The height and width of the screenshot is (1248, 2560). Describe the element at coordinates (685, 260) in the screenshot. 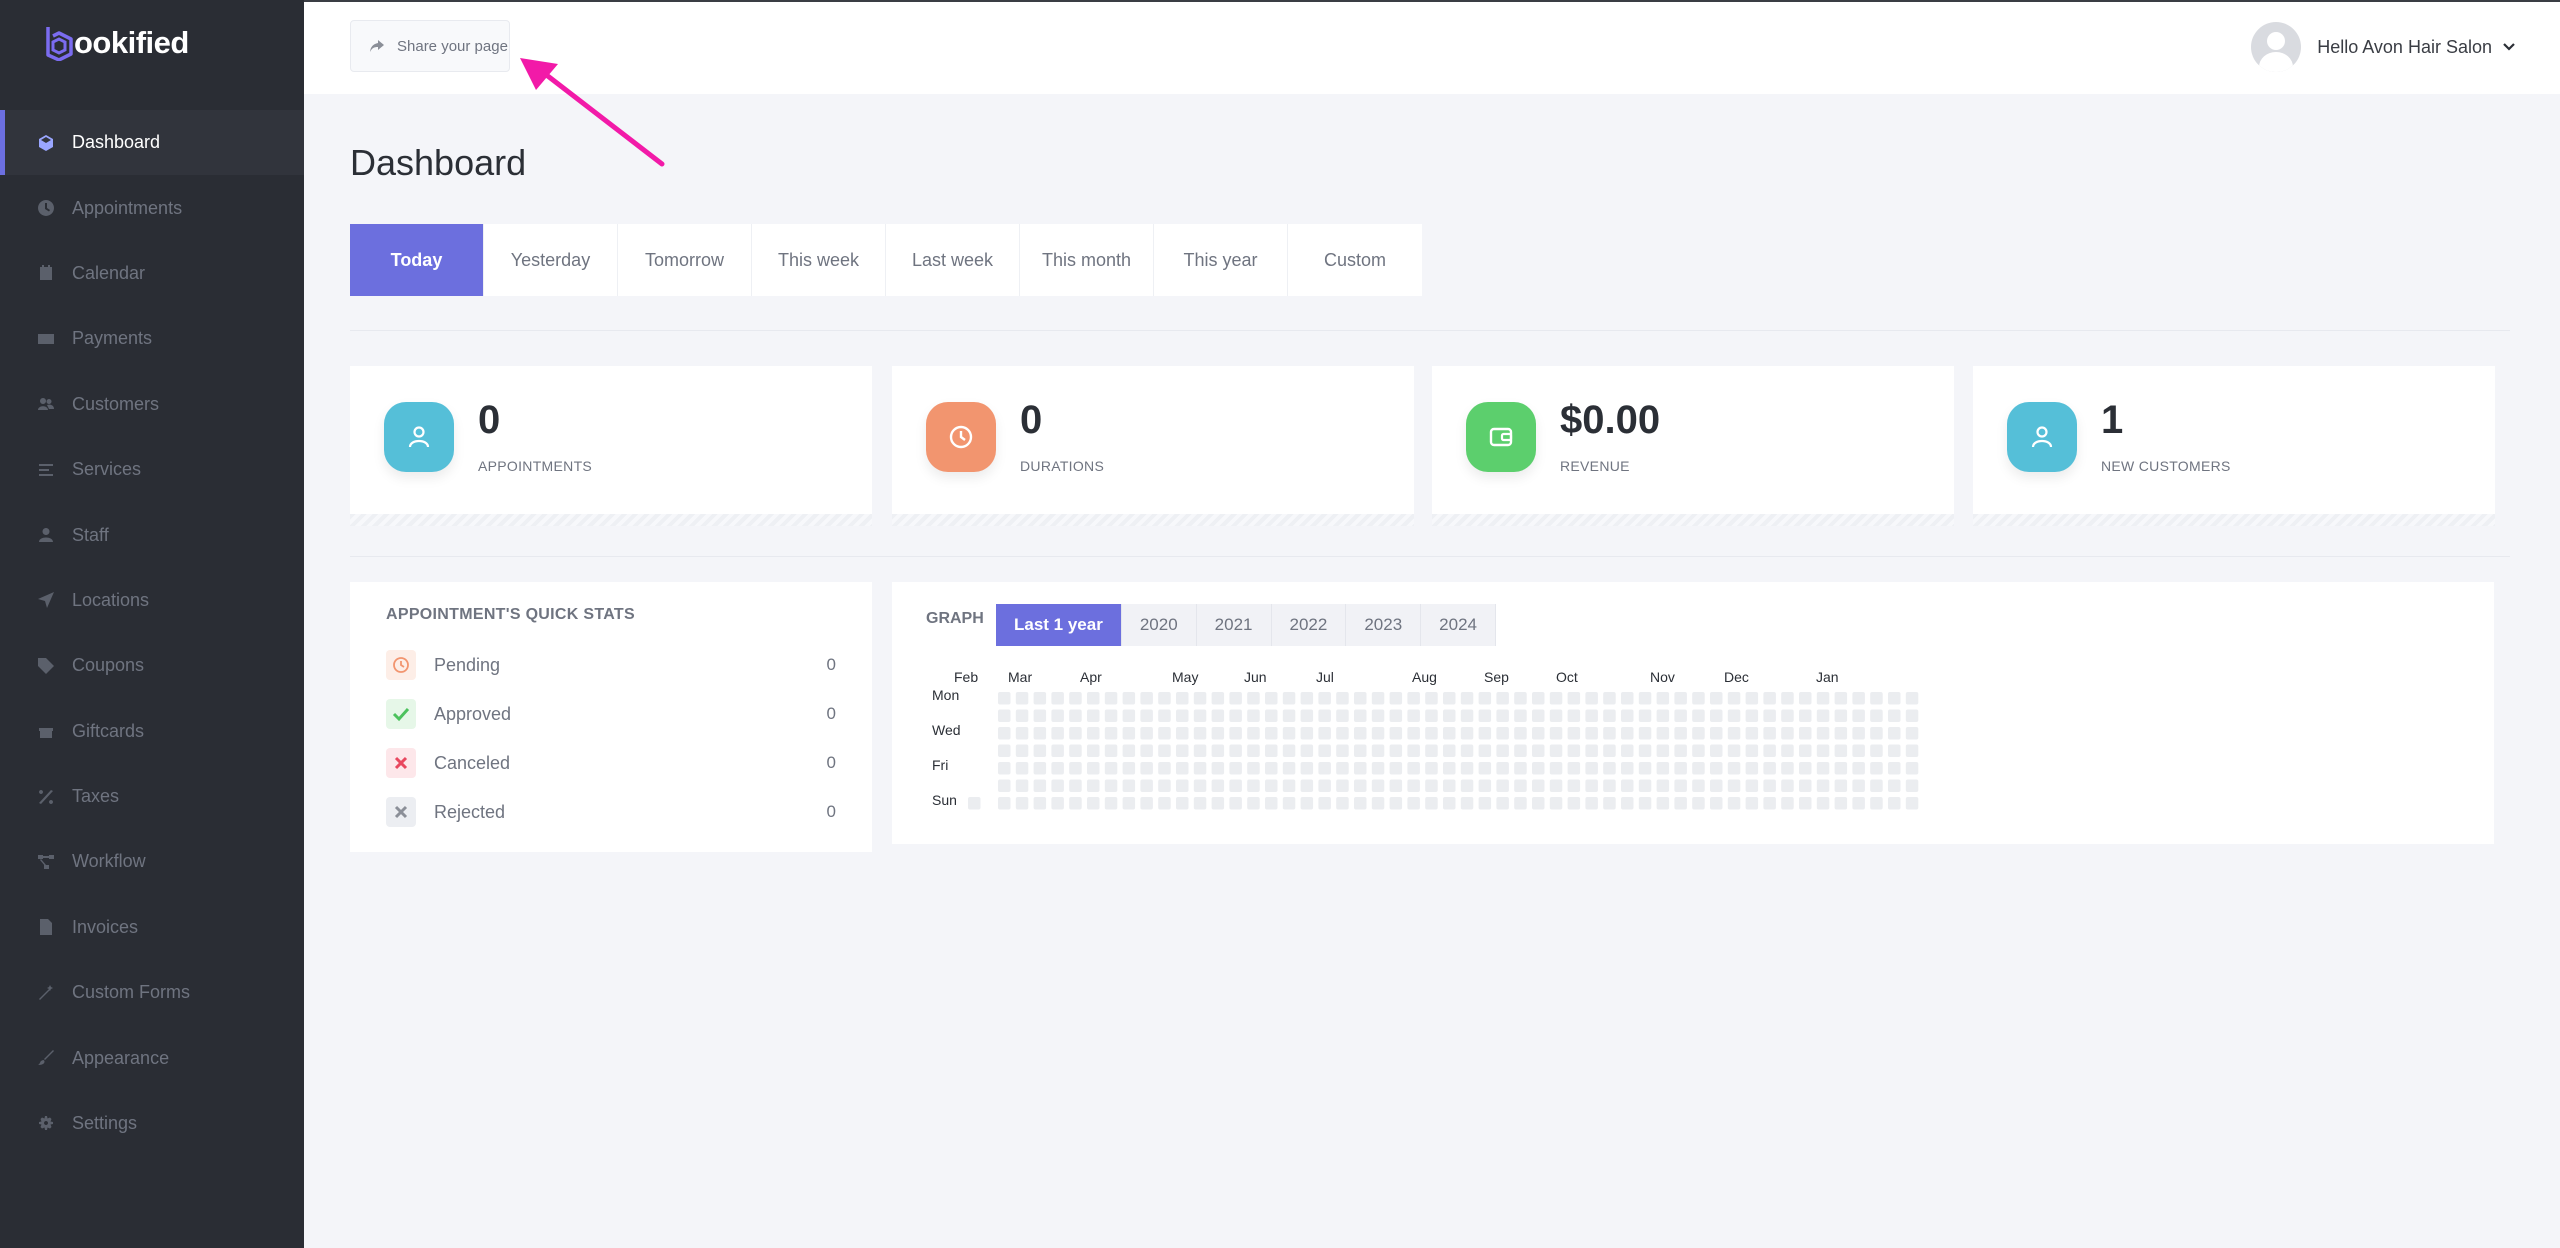

I see `tab-tomorrow: Tomorrow` at that location.